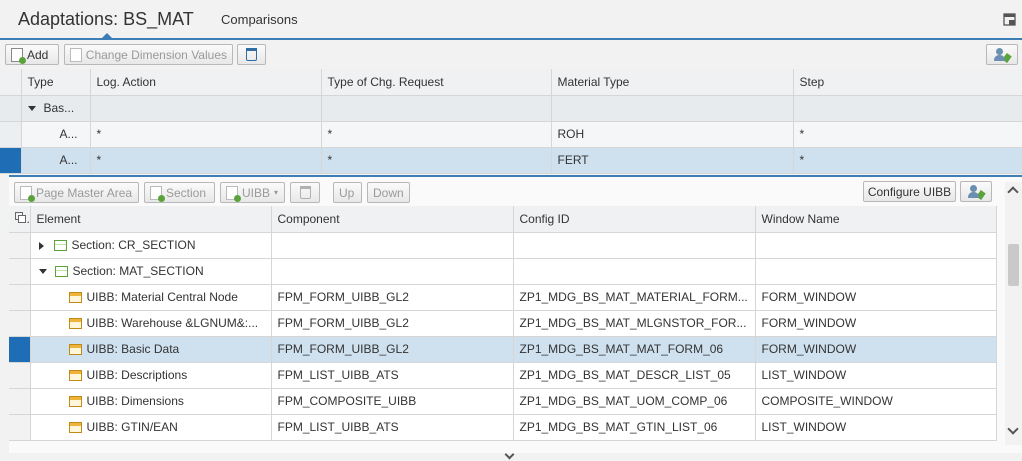 Image resolution: width=1022 pixels, height=461 pixels. What do you see at coordinates (1013, 265) in the screenshot?
I see `scroll-thumb` at bounding box center [1013, 265].